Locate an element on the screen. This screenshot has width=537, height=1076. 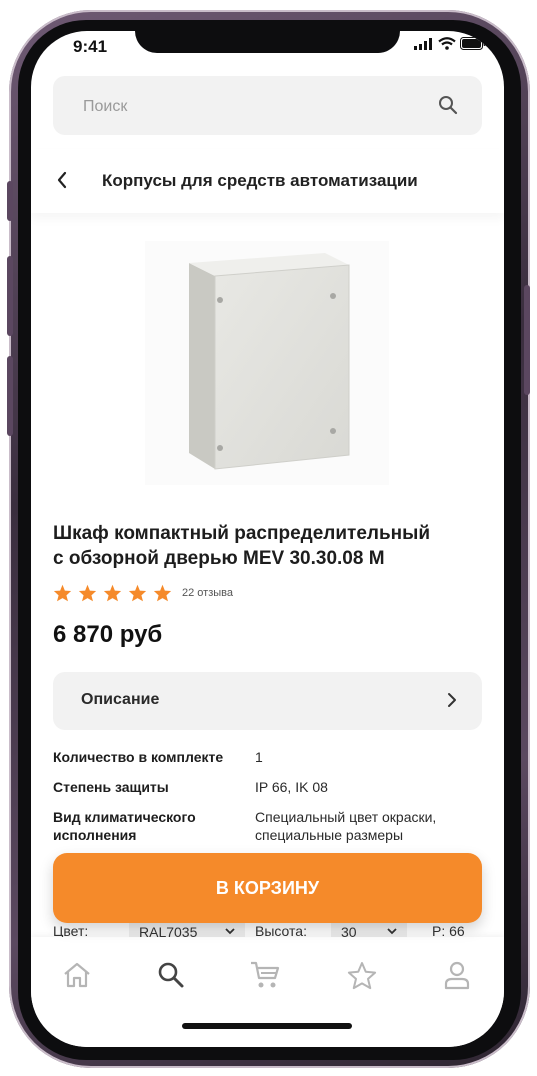
cart-icon is located at coordinates (265, 974).